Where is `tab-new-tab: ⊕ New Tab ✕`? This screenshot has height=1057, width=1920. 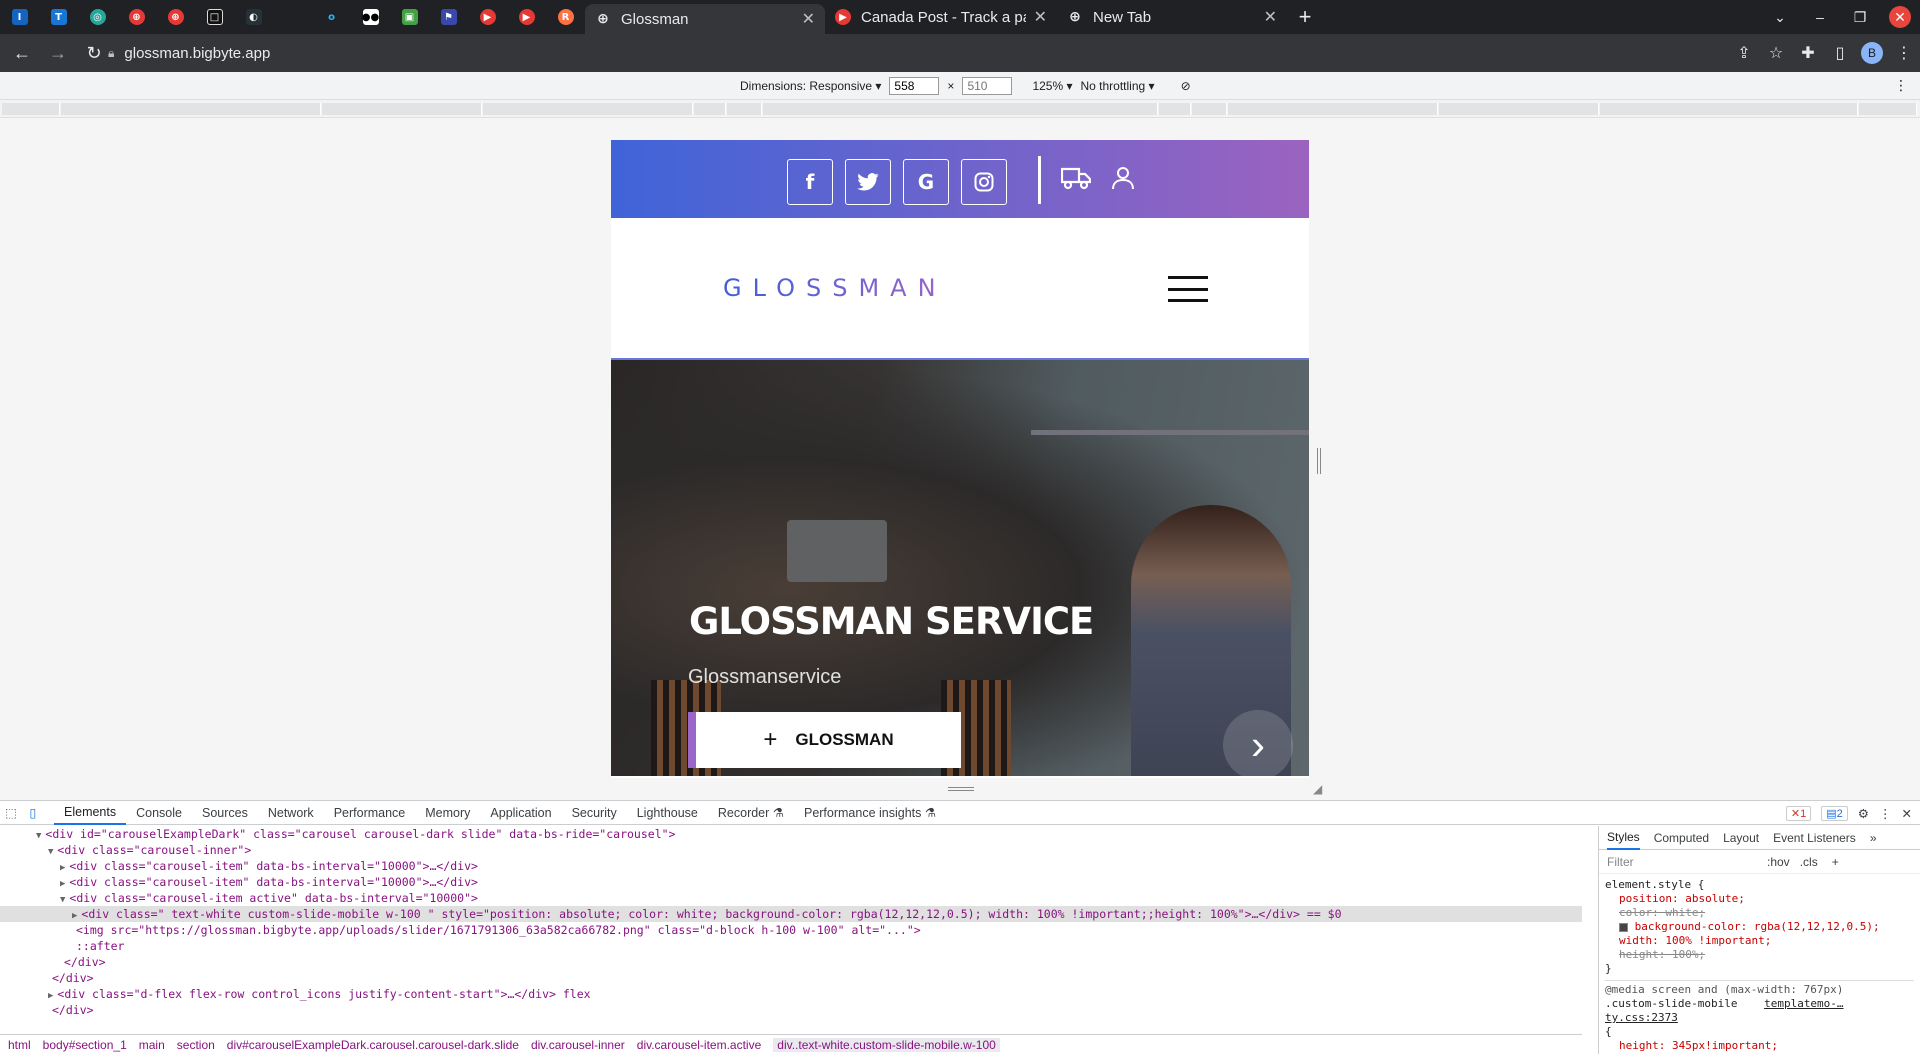
tab-new-tab: ⊕ New Tab ✕ is located at coordinates (1172, 17).